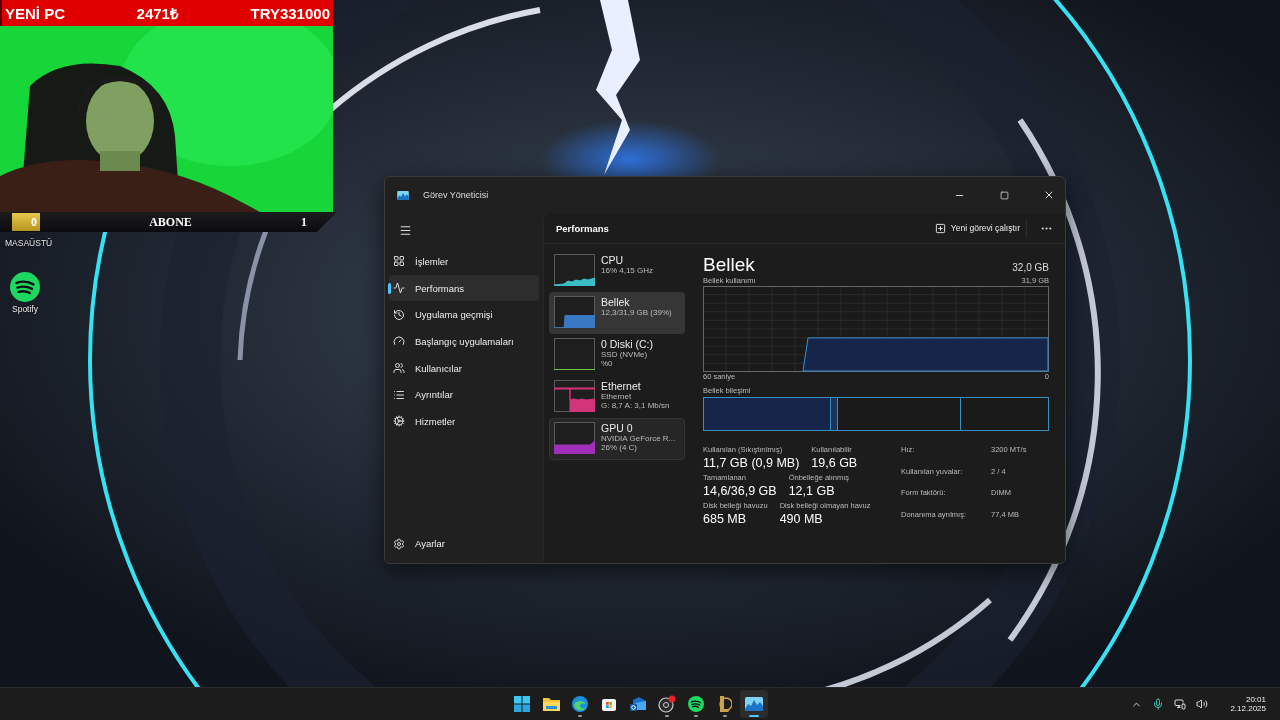 The image size is (1280, 720). I want to click on clock: 20:01 2.12.2025, so click(1248, 704).